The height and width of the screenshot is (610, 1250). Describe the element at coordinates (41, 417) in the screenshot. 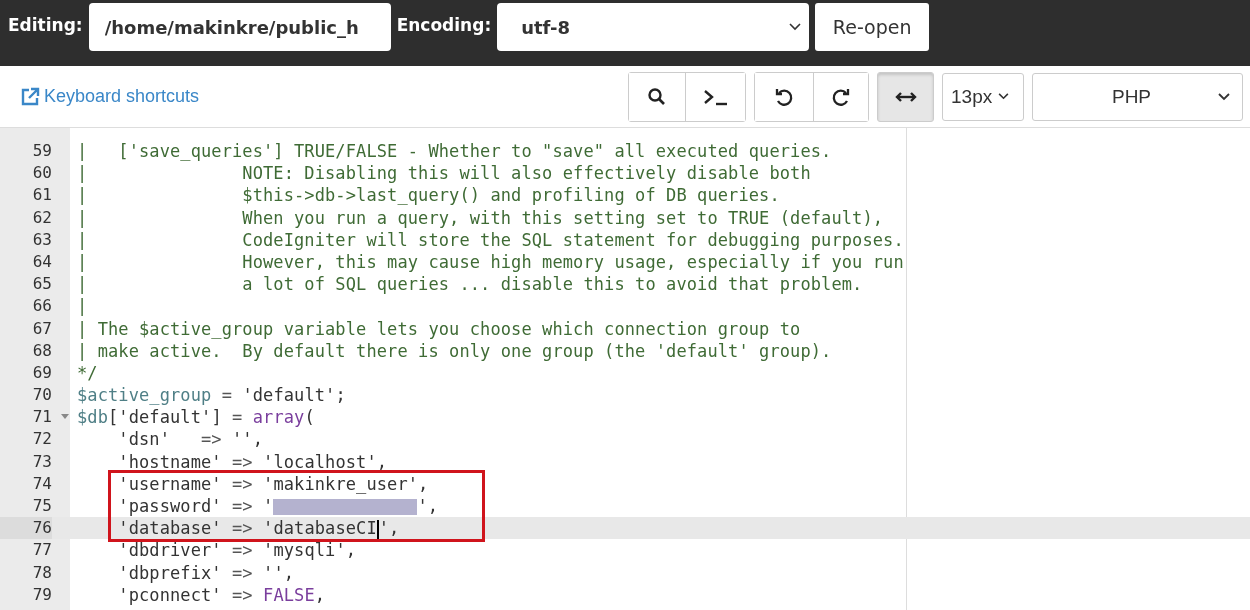

I see `line-number: 71` at that location.